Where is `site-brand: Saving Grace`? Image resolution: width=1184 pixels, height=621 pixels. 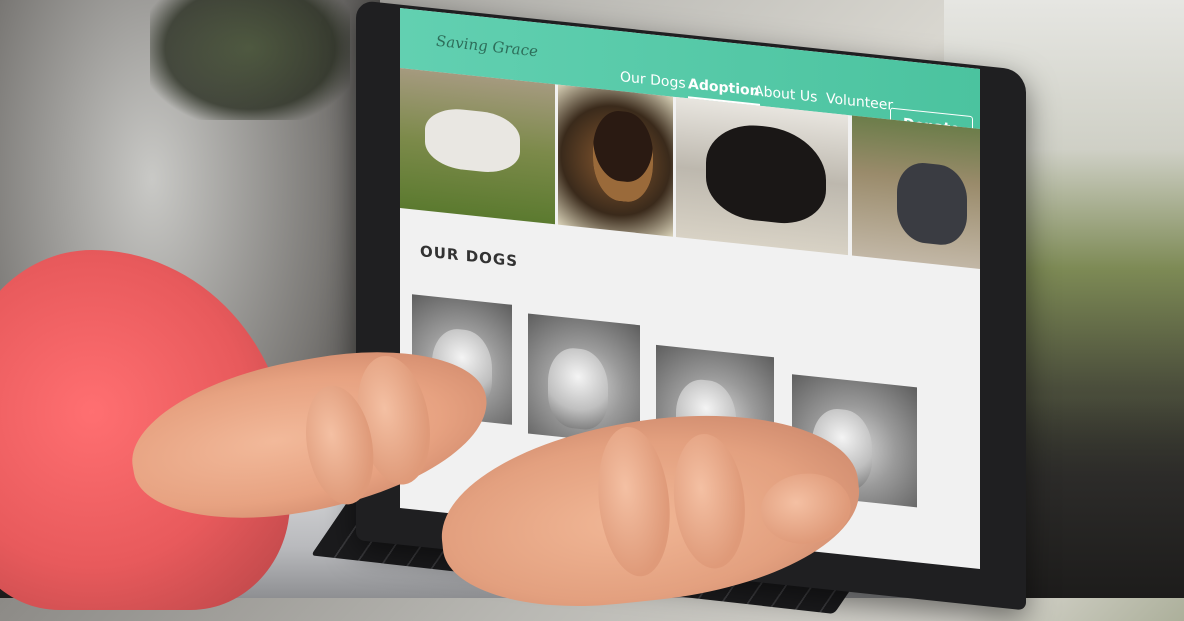
site-brand: Saving Grace is located at coordinates (487, 46).